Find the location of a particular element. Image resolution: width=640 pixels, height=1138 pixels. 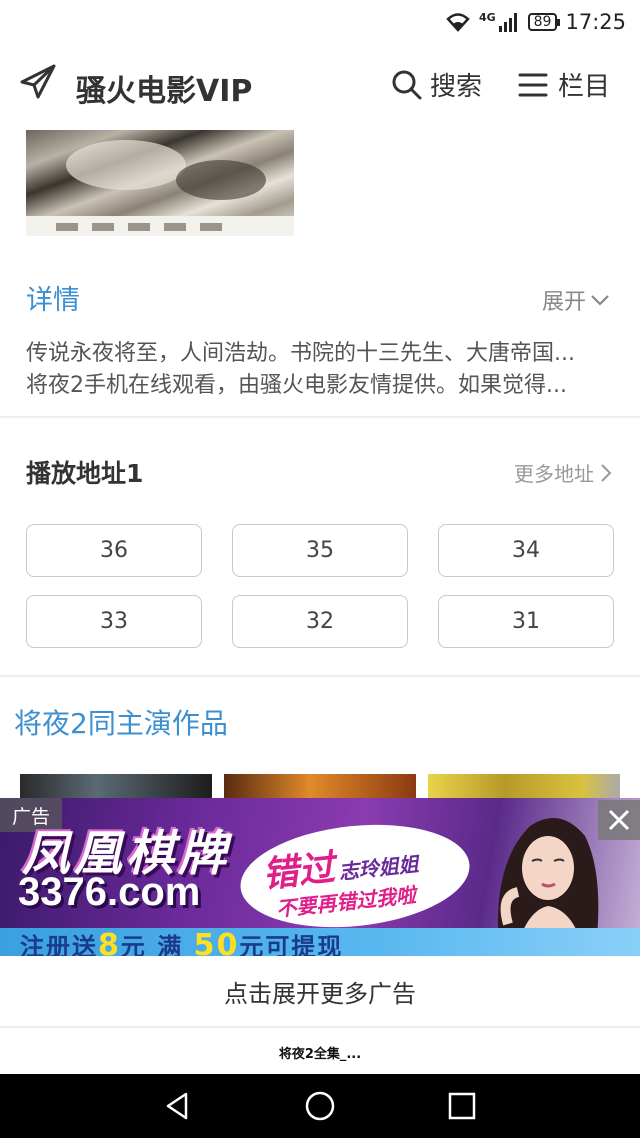

chevron-down-icon is located at coordinates (600, 300).